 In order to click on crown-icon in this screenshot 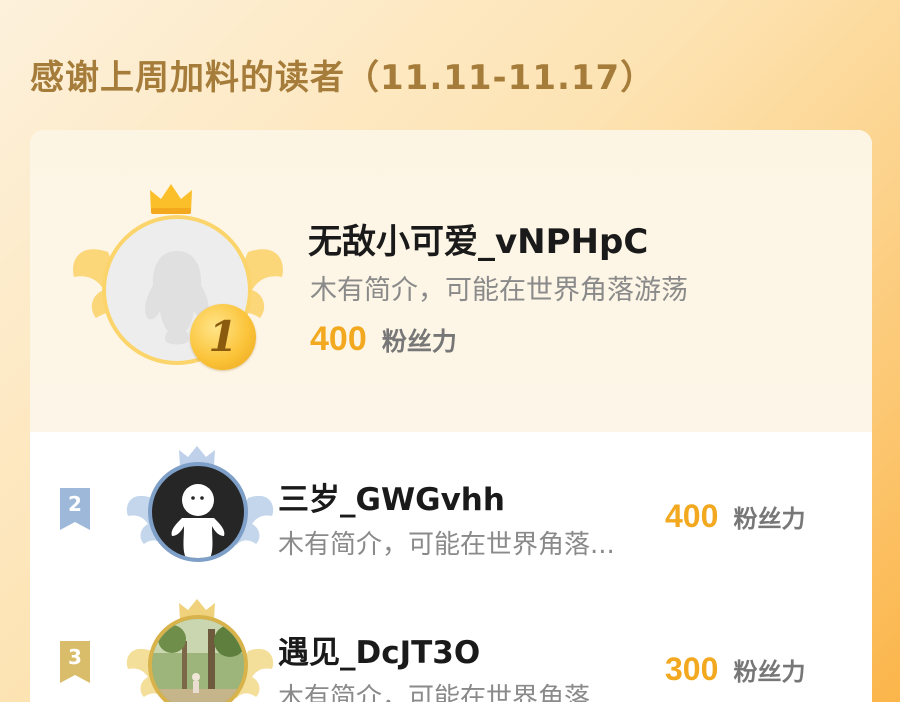, I will do `click(171, 199)`.